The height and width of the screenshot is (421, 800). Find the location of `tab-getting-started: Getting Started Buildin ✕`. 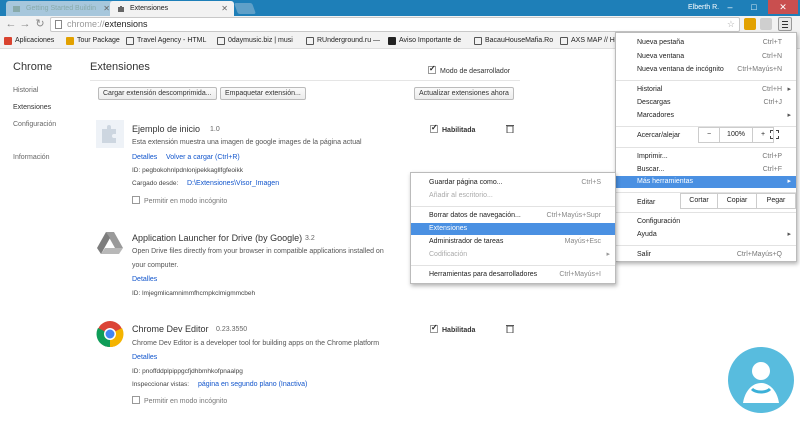

tab-getting-started: Getting Started Buildin ✕ is located at coordinates (61, 8).